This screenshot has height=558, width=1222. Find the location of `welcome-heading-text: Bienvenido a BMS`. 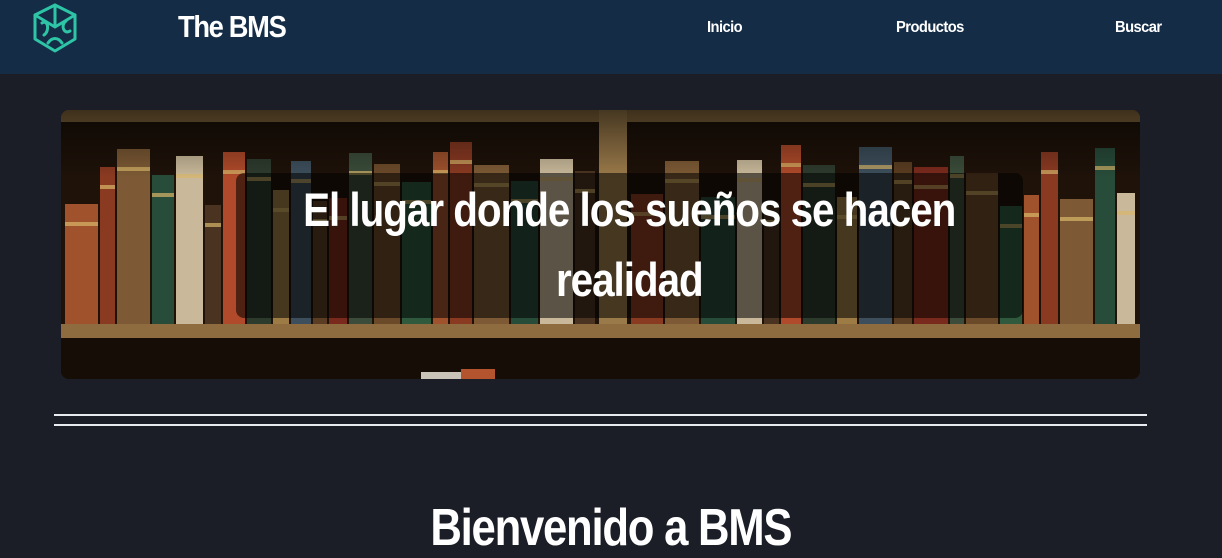

welcome-heading-text: Bienvenido a BMS is located at coordinates (611, 527).